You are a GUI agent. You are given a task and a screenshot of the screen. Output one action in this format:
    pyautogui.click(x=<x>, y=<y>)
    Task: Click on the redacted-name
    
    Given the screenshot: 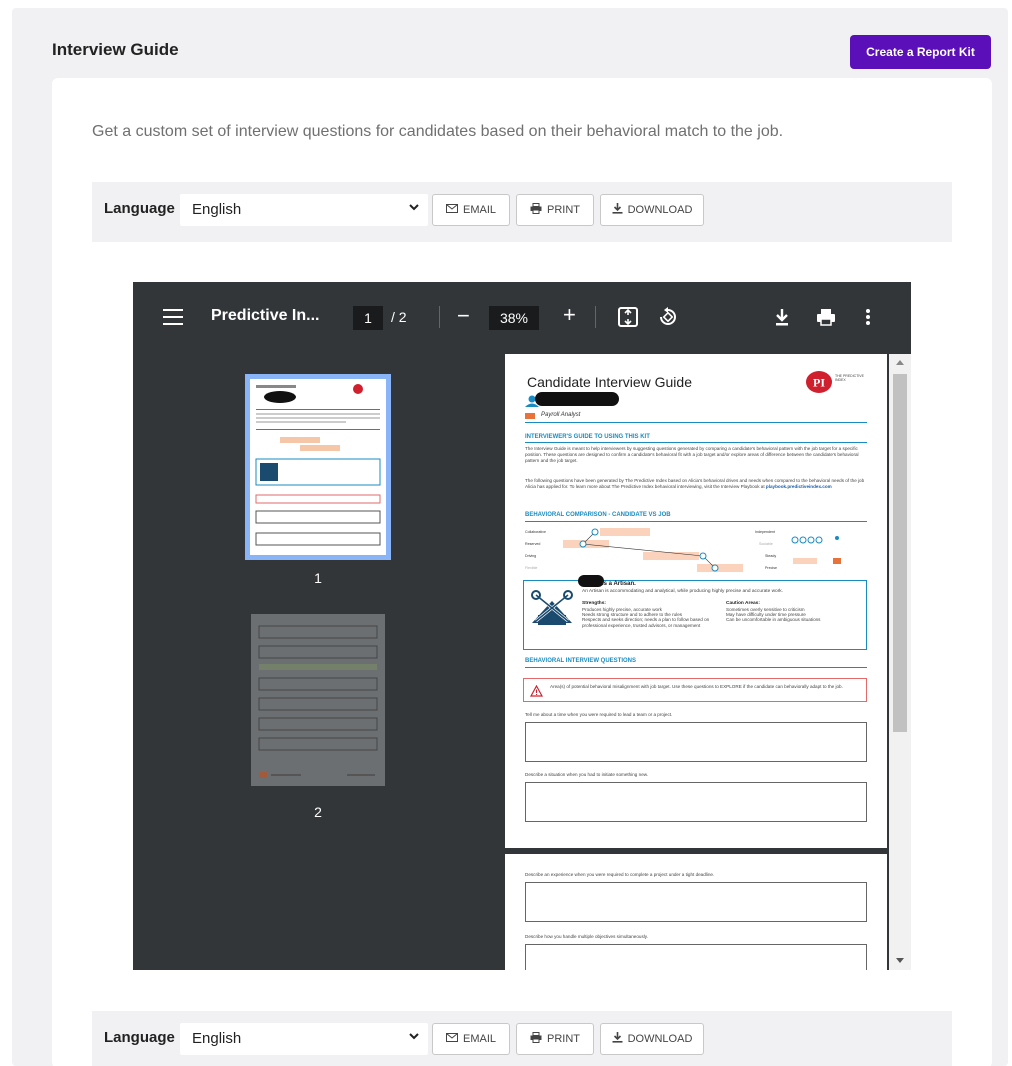 What is the action you would take?
    pyautogui.click(x=591, y=581)
    